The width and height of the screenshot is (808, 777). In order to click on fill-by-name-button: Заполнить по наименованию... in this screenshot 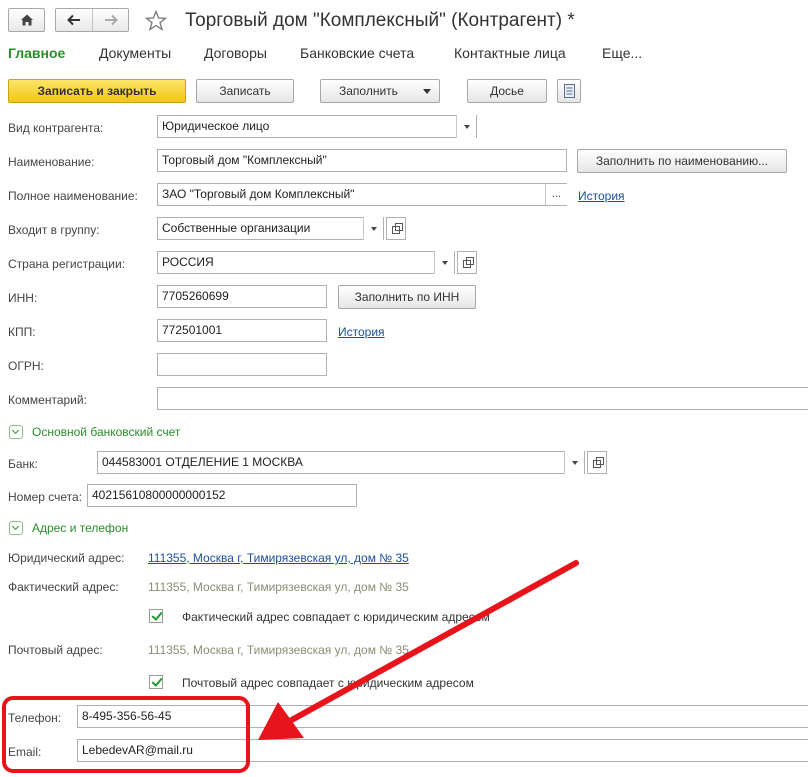, I will do `click(682, 161)`.